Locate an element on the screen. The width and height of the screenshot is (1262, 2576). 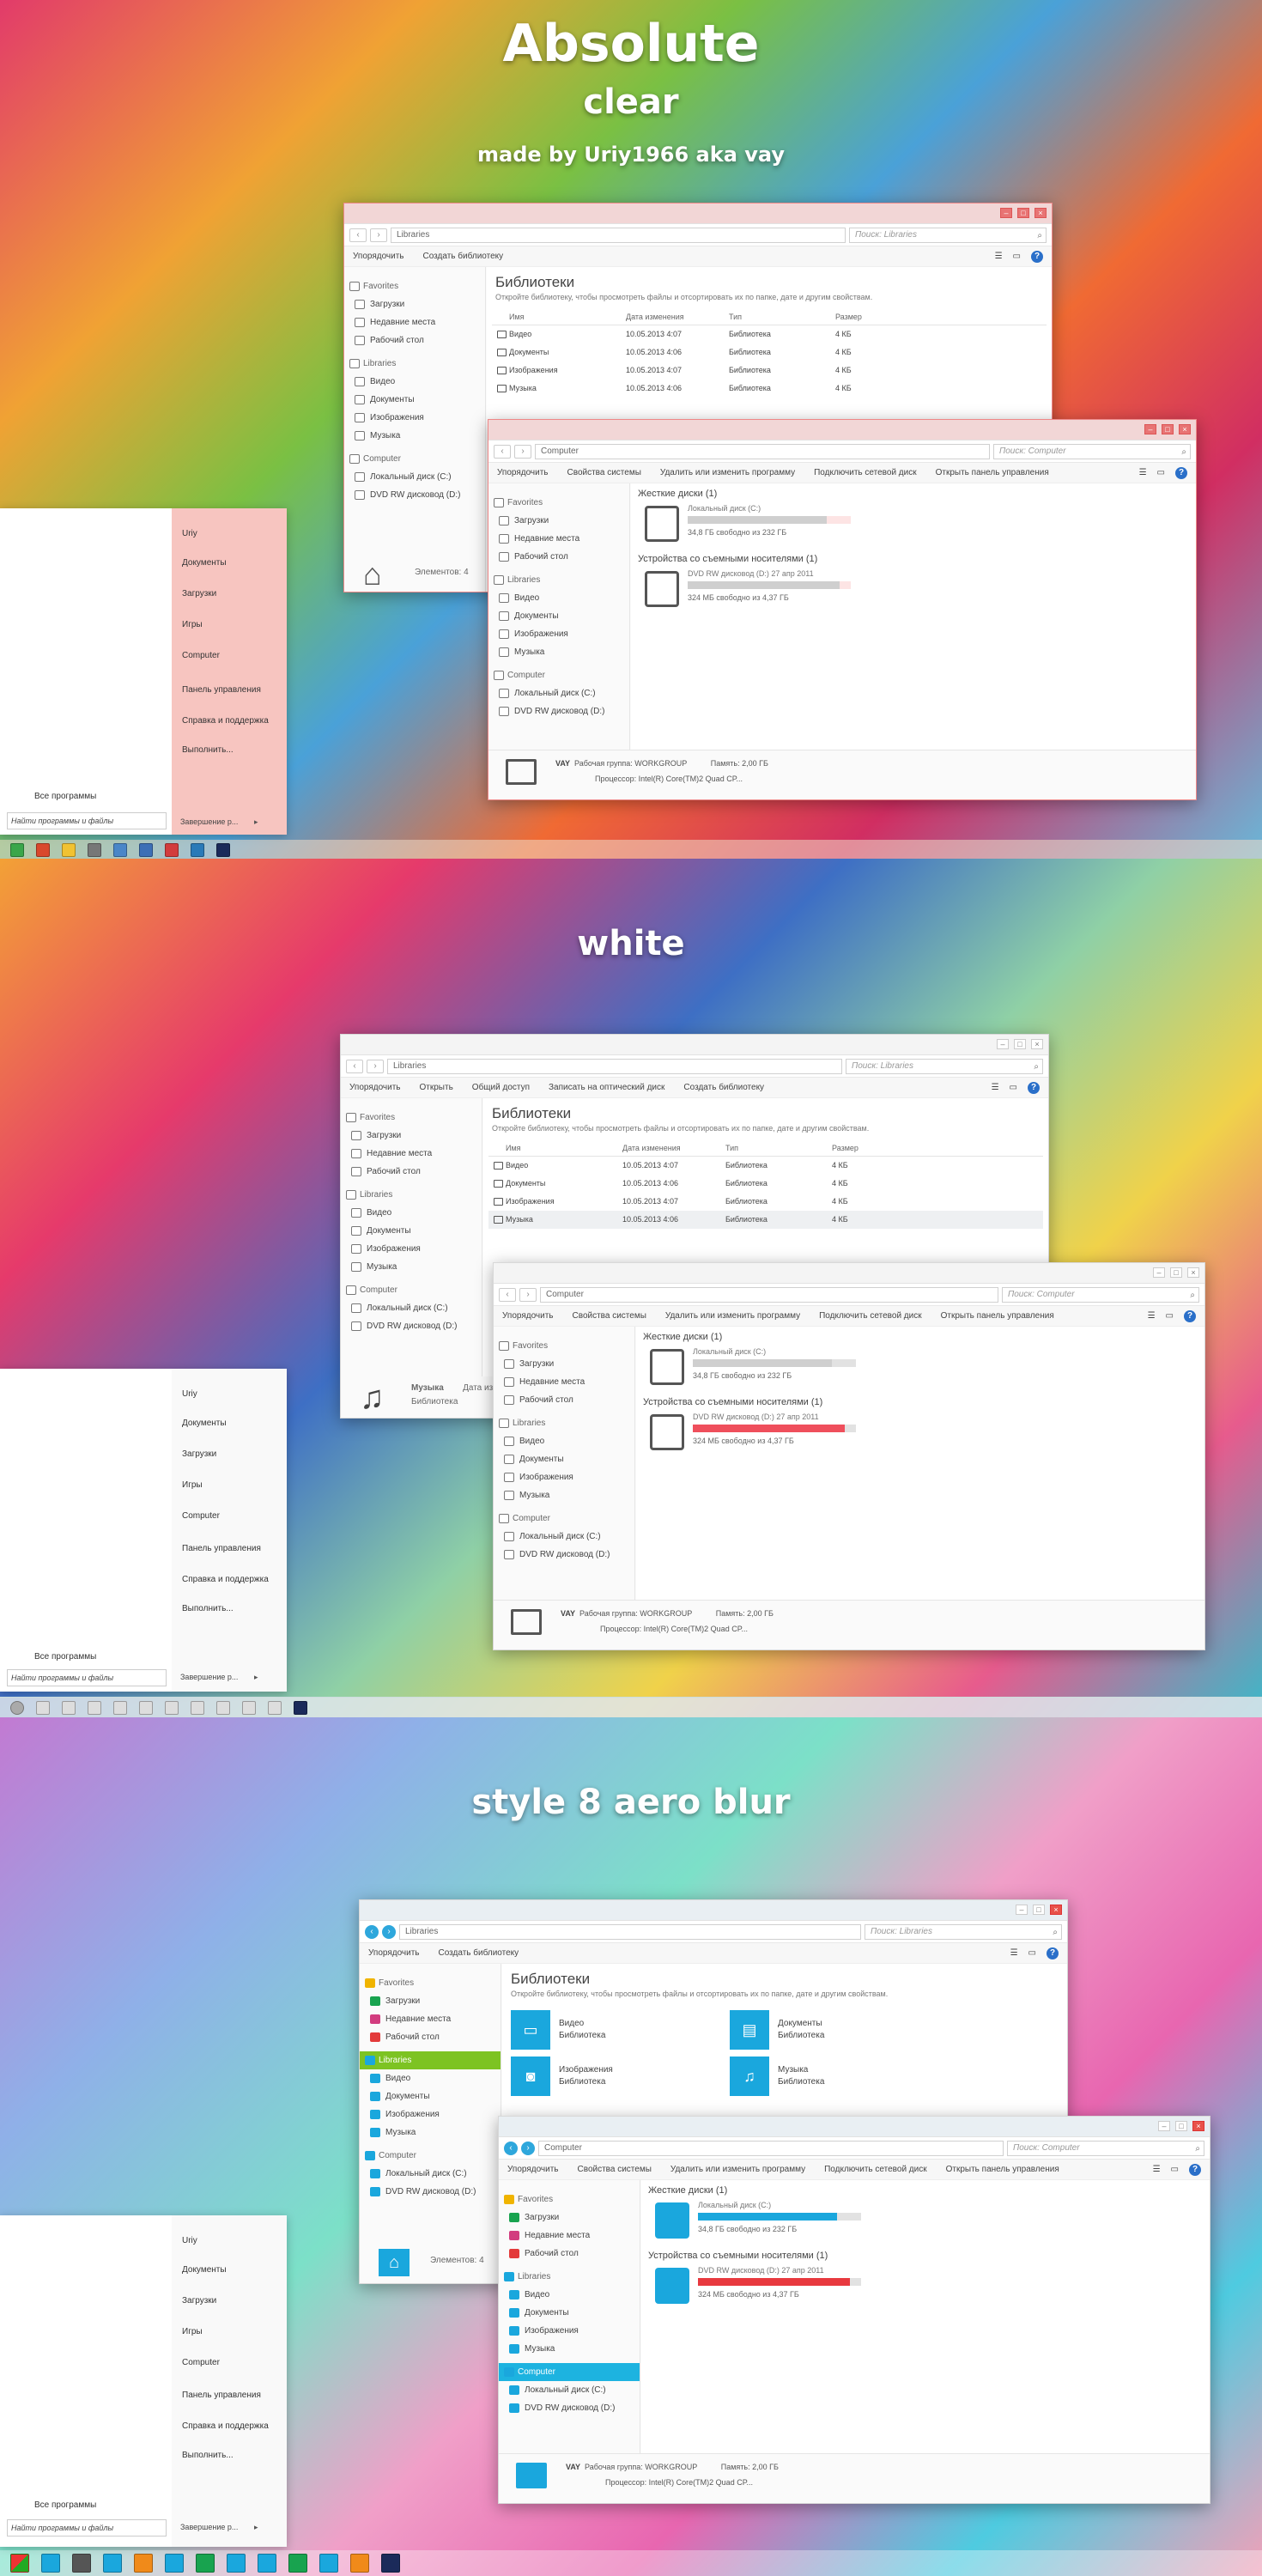
store-icon is located at coordinates (267, 2563).